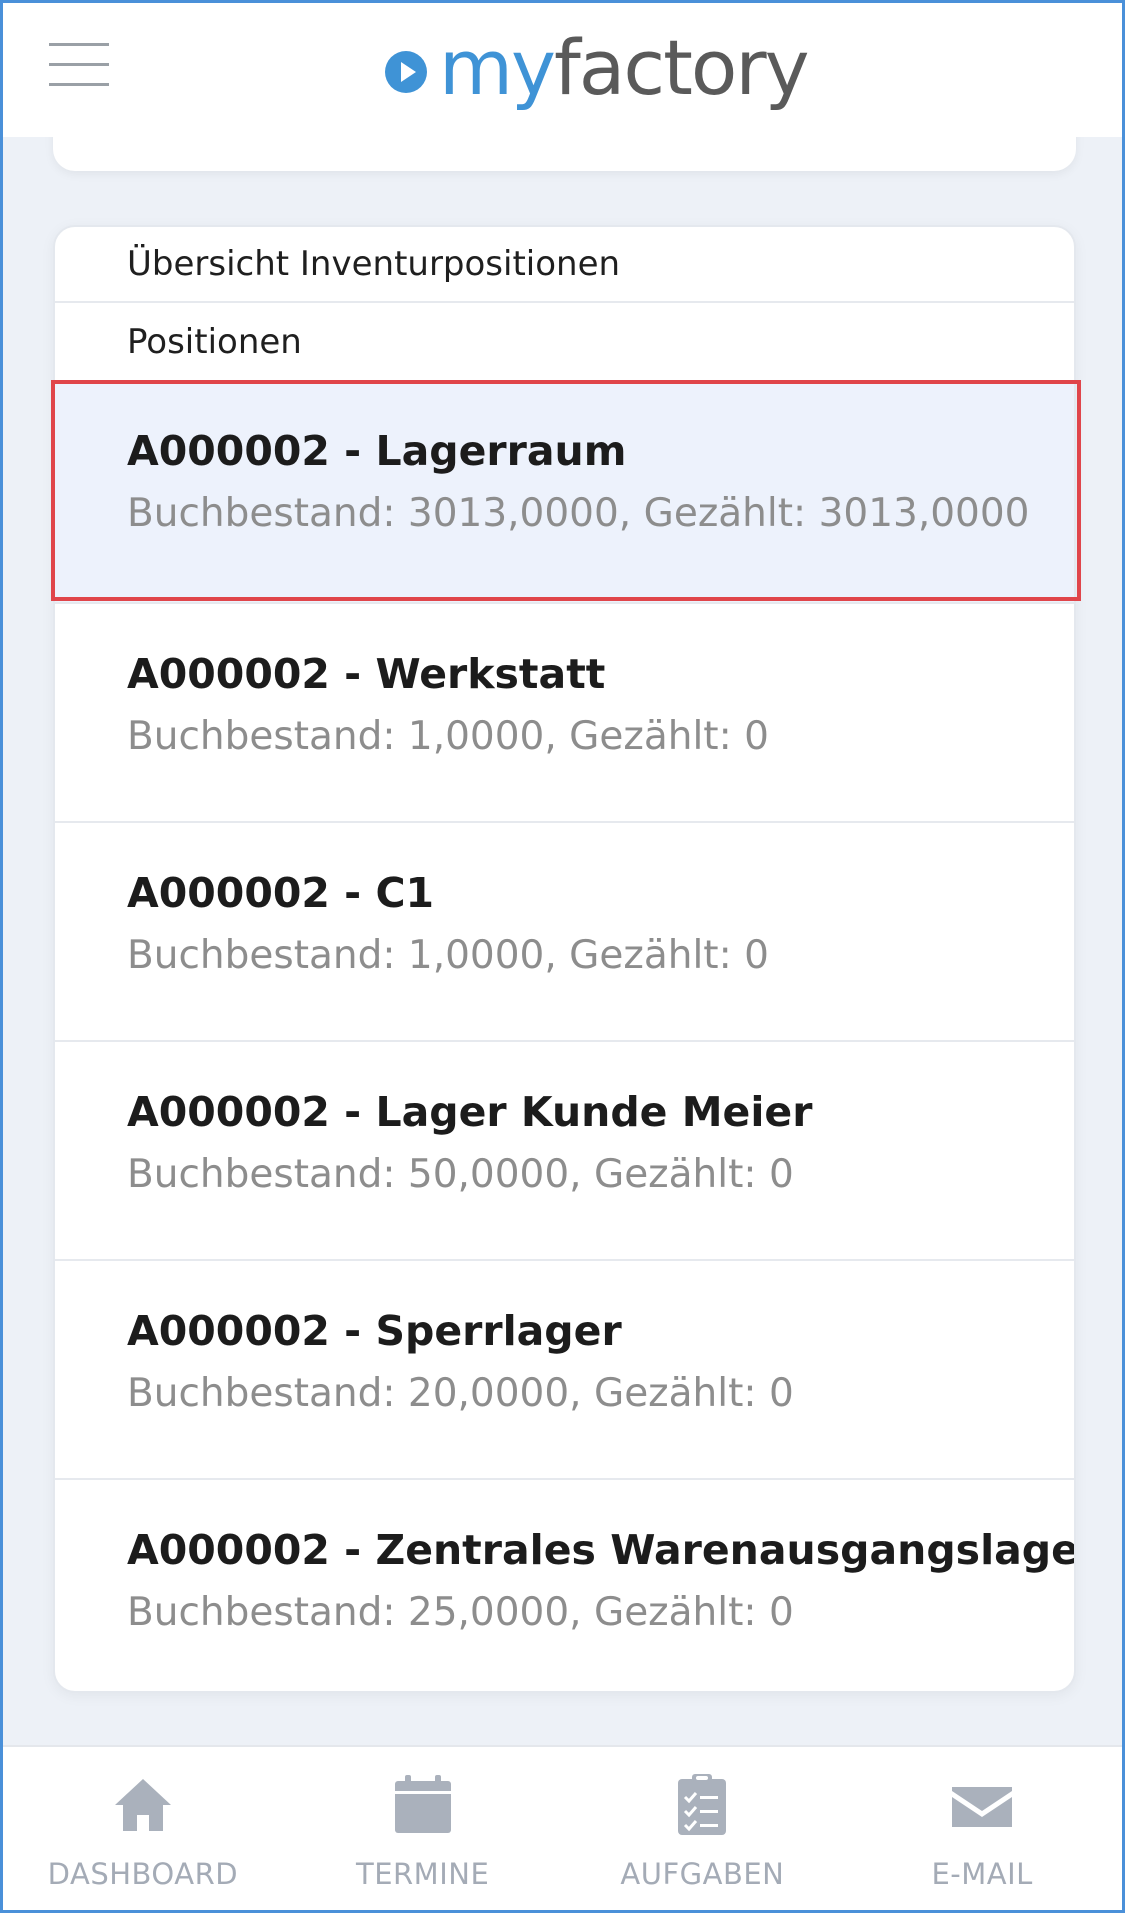  What do you see at coordinates (497, 67) in the screenshot?
I see `logo-text-my: my` at bounding box center [497, 67].